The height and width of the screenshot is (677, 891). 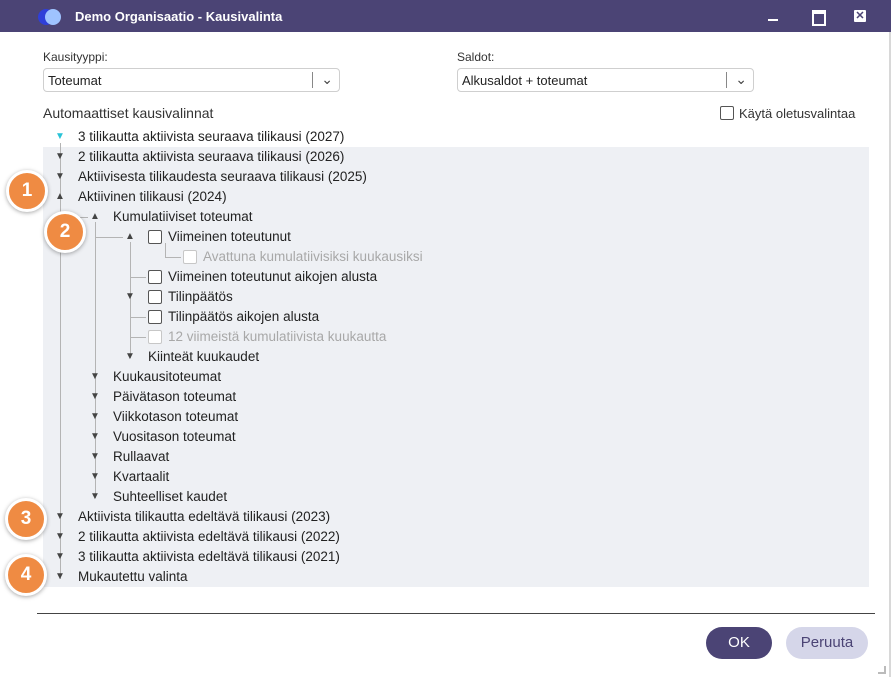 I want to click on use-default-checkbox, so click(x=727, y=113).